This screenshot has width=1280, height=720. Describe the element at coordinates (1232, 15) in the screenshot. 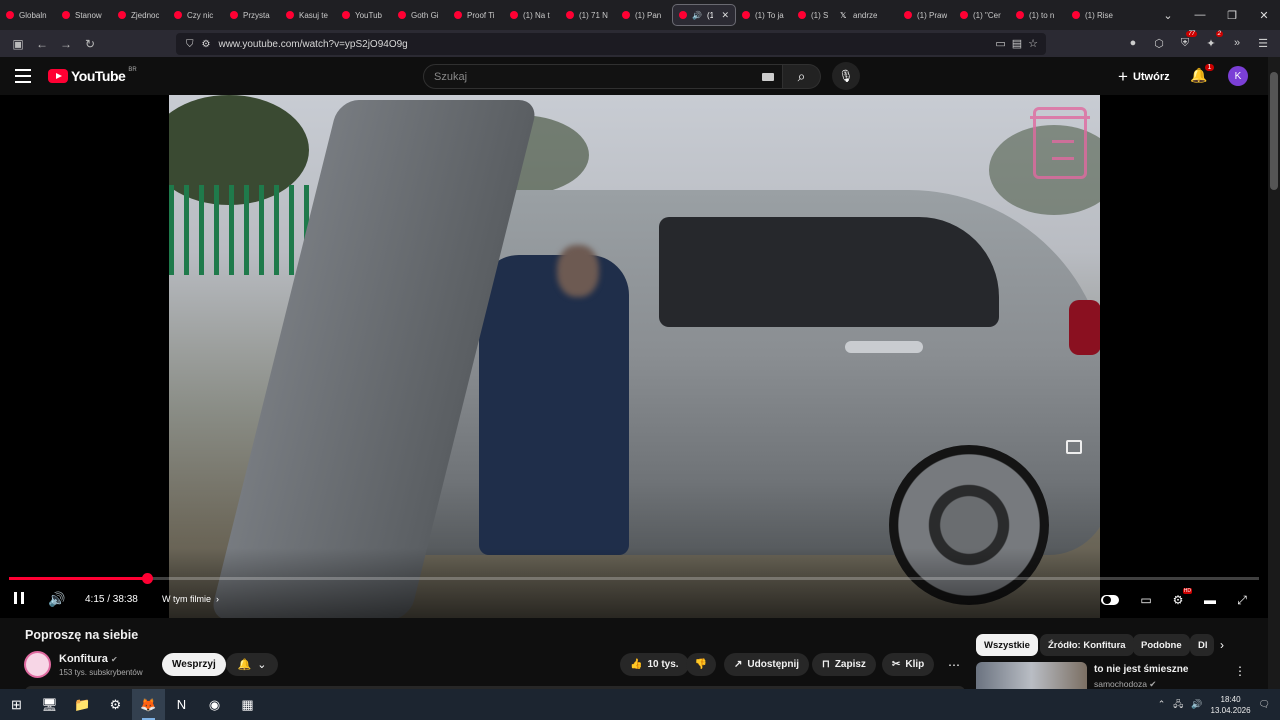

I see `restore-button: ❐` at that location.